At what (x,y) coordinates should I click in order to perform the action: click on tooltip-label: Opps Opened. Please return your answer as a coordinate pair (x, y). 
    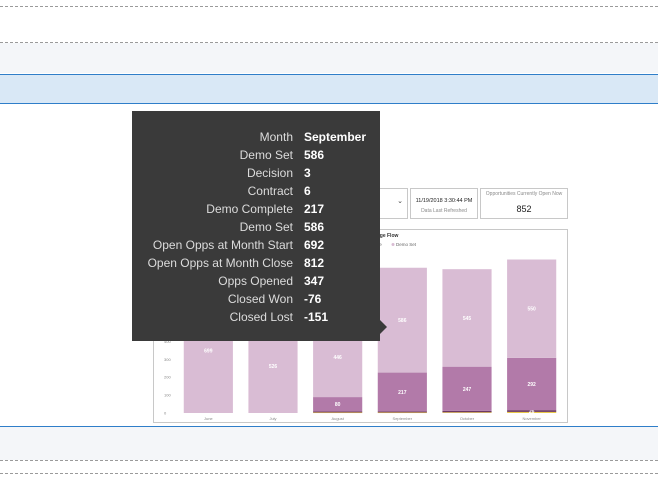
    Looking at the image, I should click on (255, 281).